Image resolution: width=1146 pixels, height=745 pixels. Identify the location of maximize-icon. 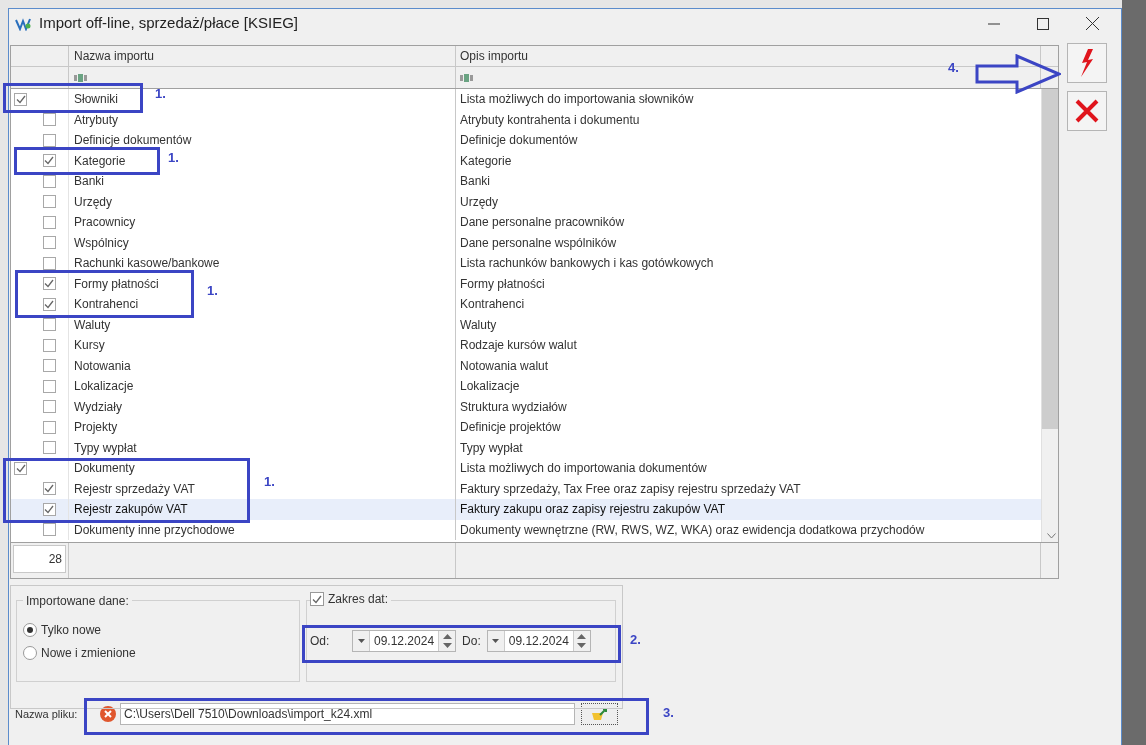
(1043, 23).